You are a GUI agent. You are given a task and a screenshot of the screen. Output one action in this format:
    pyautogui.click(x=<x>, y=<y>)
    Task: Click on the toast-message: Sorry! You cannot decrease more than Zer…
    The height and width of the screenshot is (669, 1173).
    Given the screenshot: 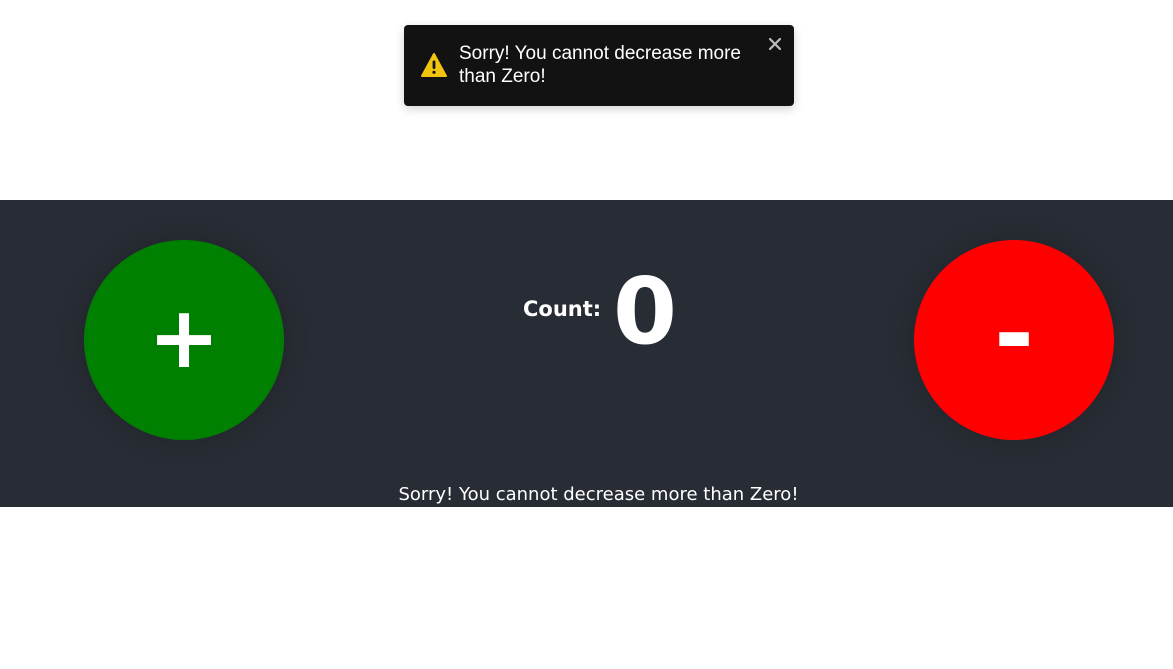 What is the action you would take?
    pyautogui.click(x=600, y=65)
    